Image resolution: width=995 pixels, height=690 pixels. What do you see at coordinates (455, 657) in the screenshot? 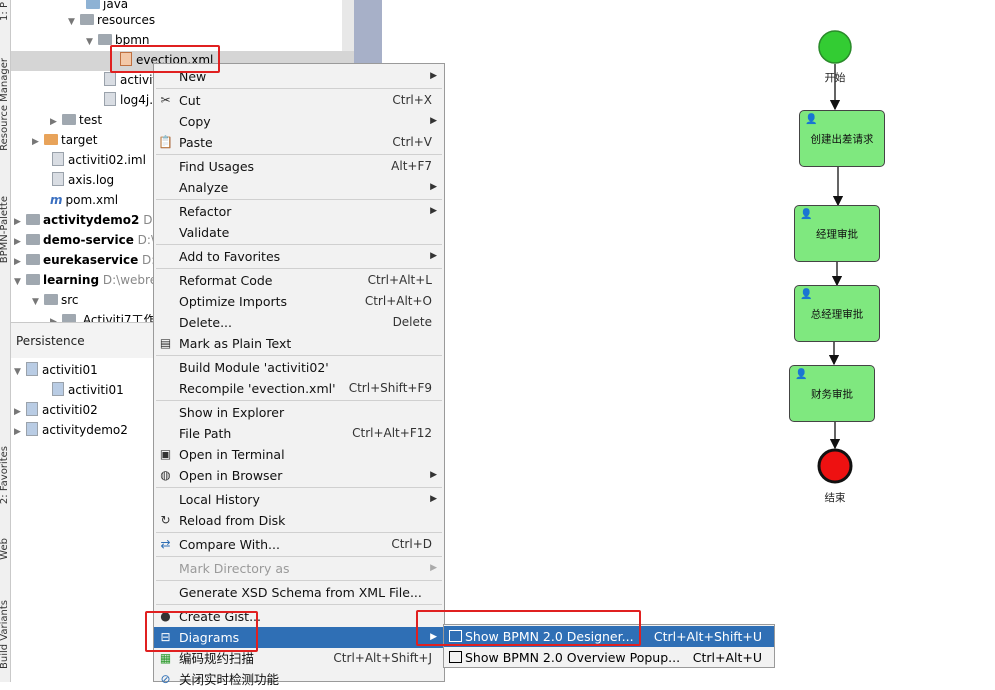
I see `diagram-icon` at bounding box center [455, 657].